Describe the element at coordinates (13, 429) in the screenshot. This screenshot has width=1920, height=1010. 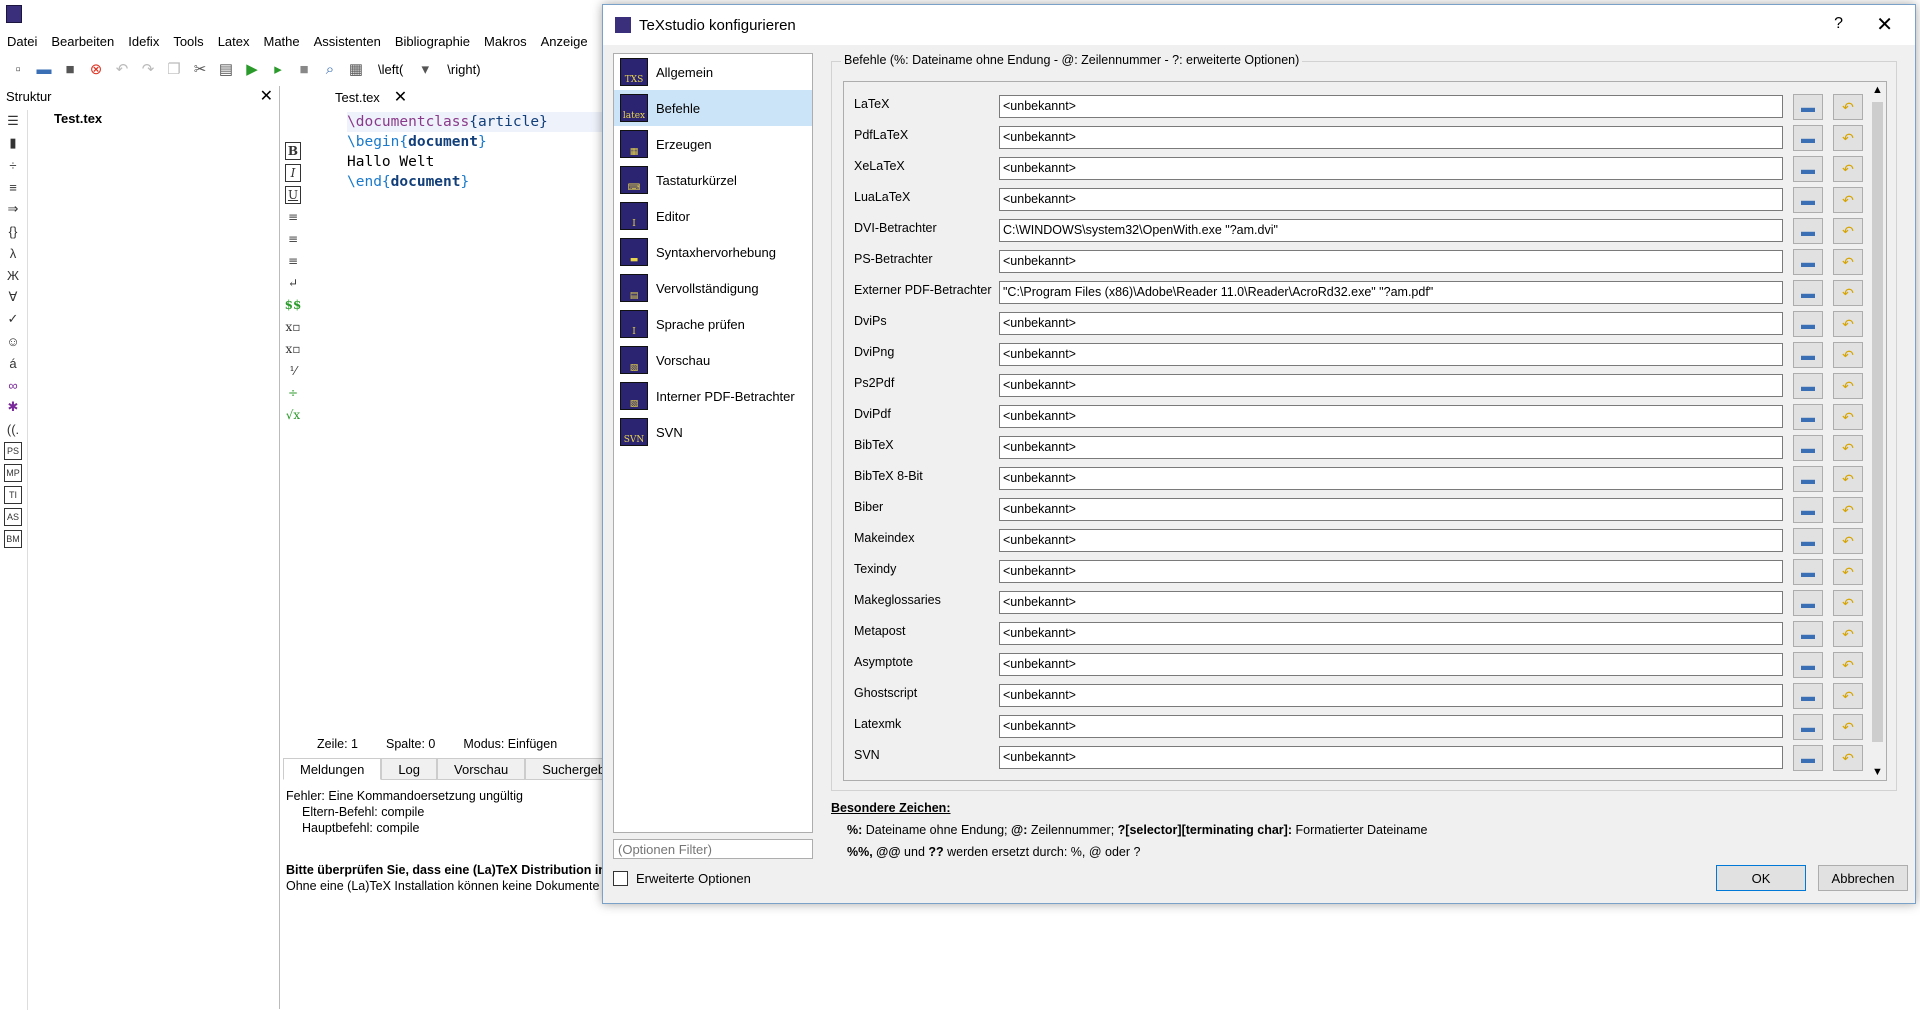
I see `brackets-icon: ((.` at that location.